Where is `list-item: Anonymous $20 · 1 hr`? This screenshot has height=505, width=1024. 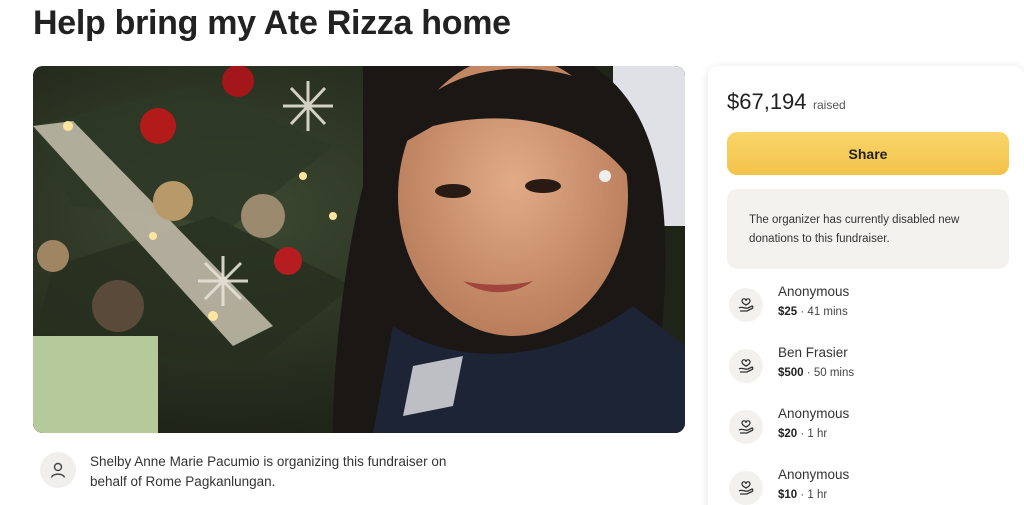
list-item: Anonymous $20 · 1 hr is located at coordinates (868, 434).